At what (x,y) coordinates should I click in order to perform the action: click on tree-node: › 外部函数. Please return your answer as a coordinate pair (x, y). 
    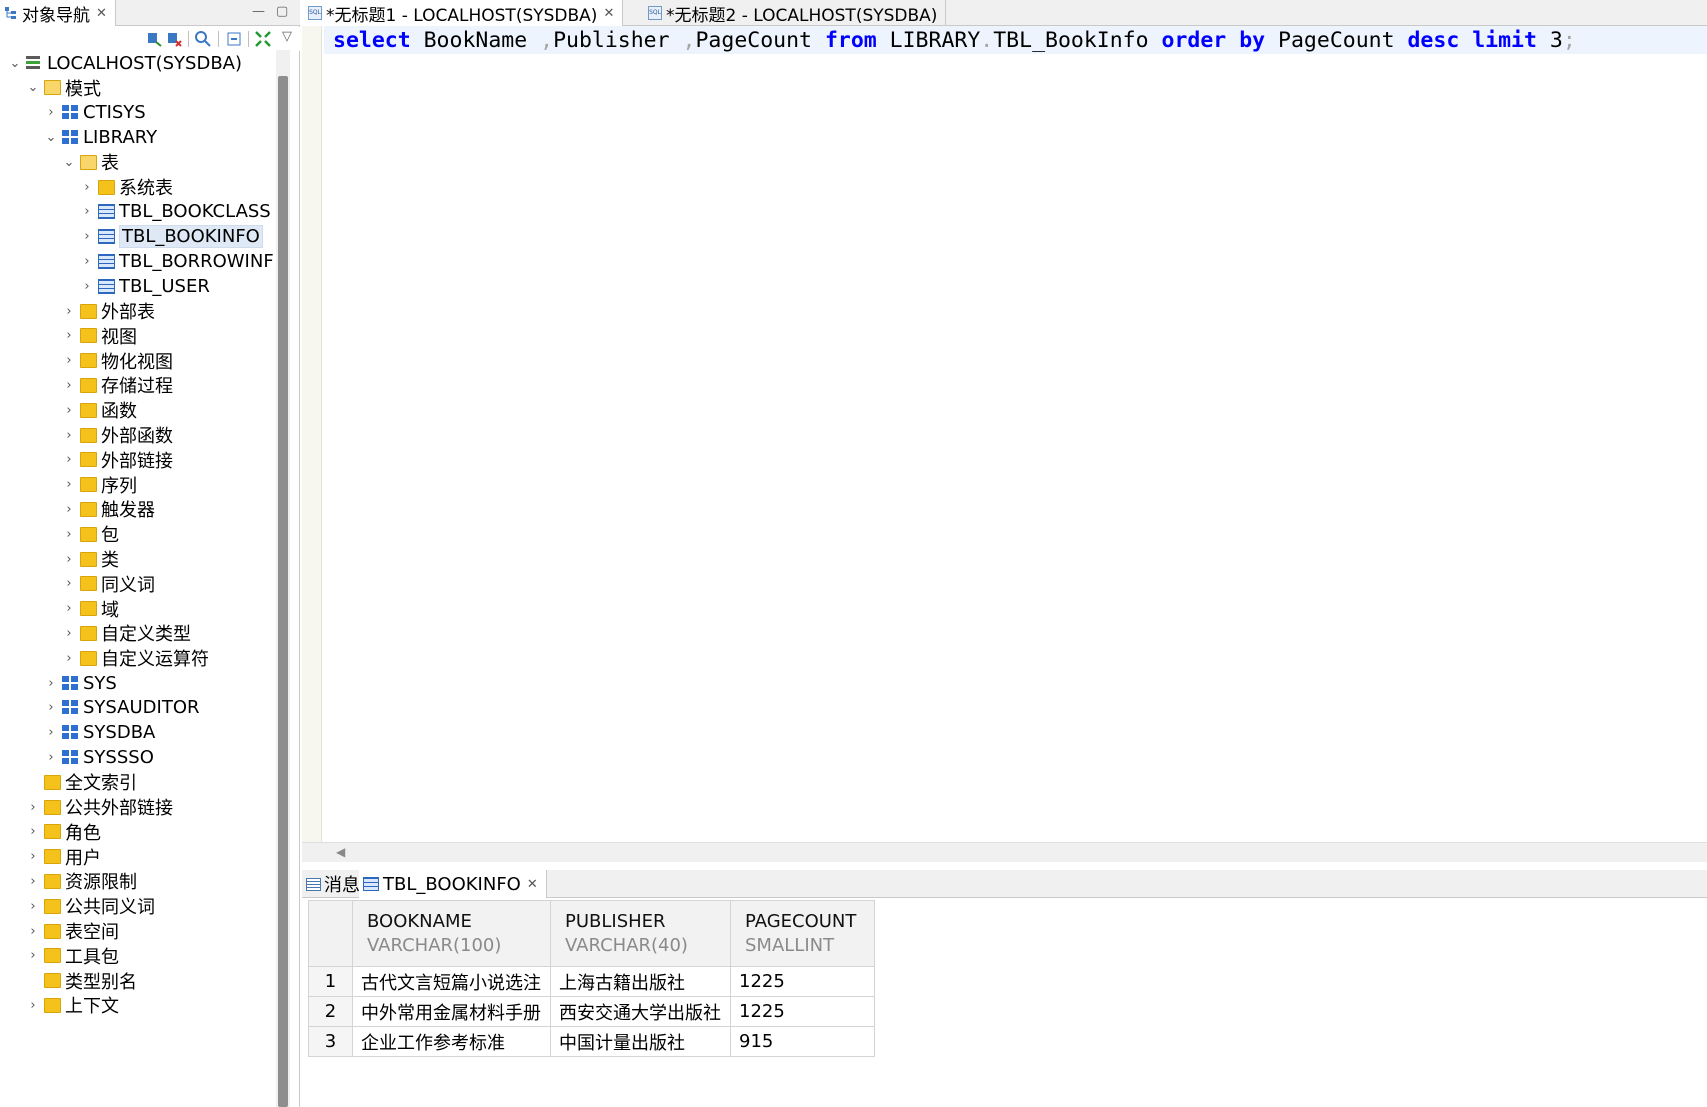
    Looking at the image, I should click on (117, 435).